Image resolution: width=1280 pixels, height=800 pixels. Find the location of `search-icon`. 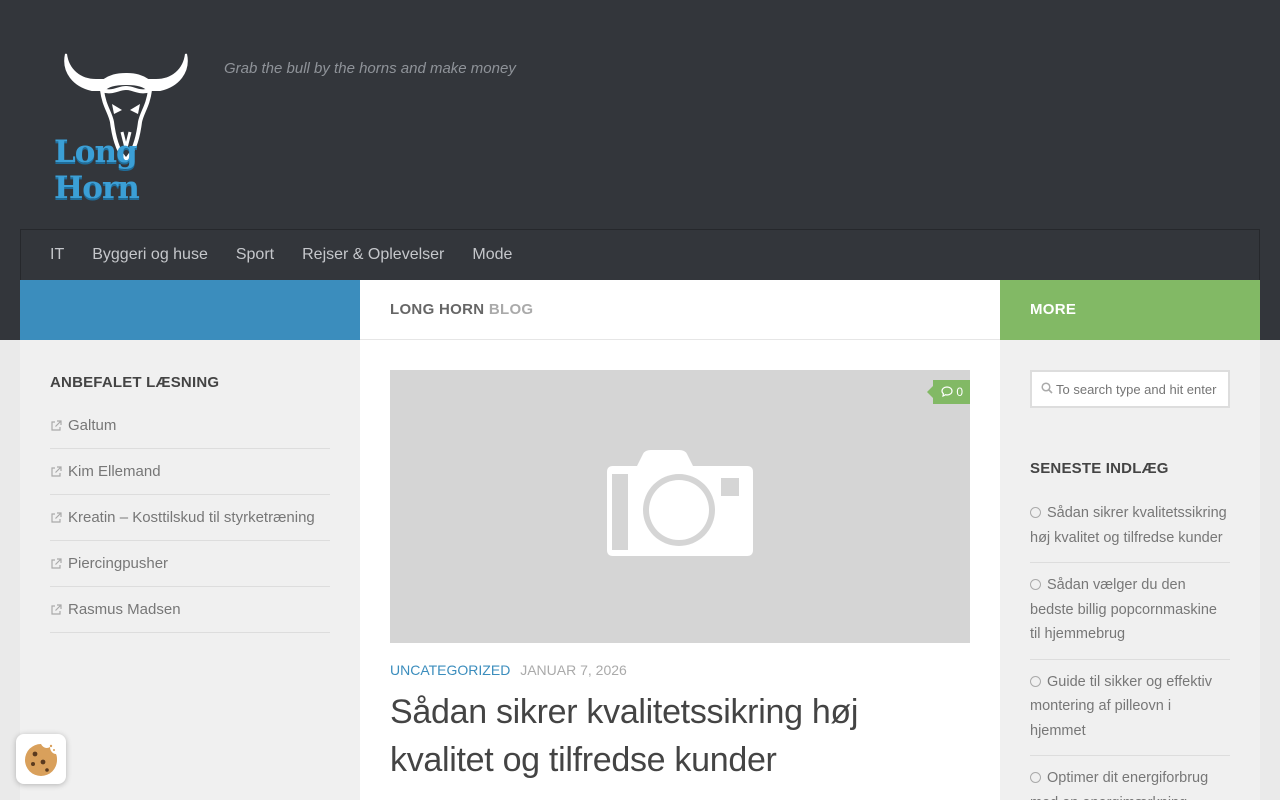

search-icon is located at coordinates (1047, 388).